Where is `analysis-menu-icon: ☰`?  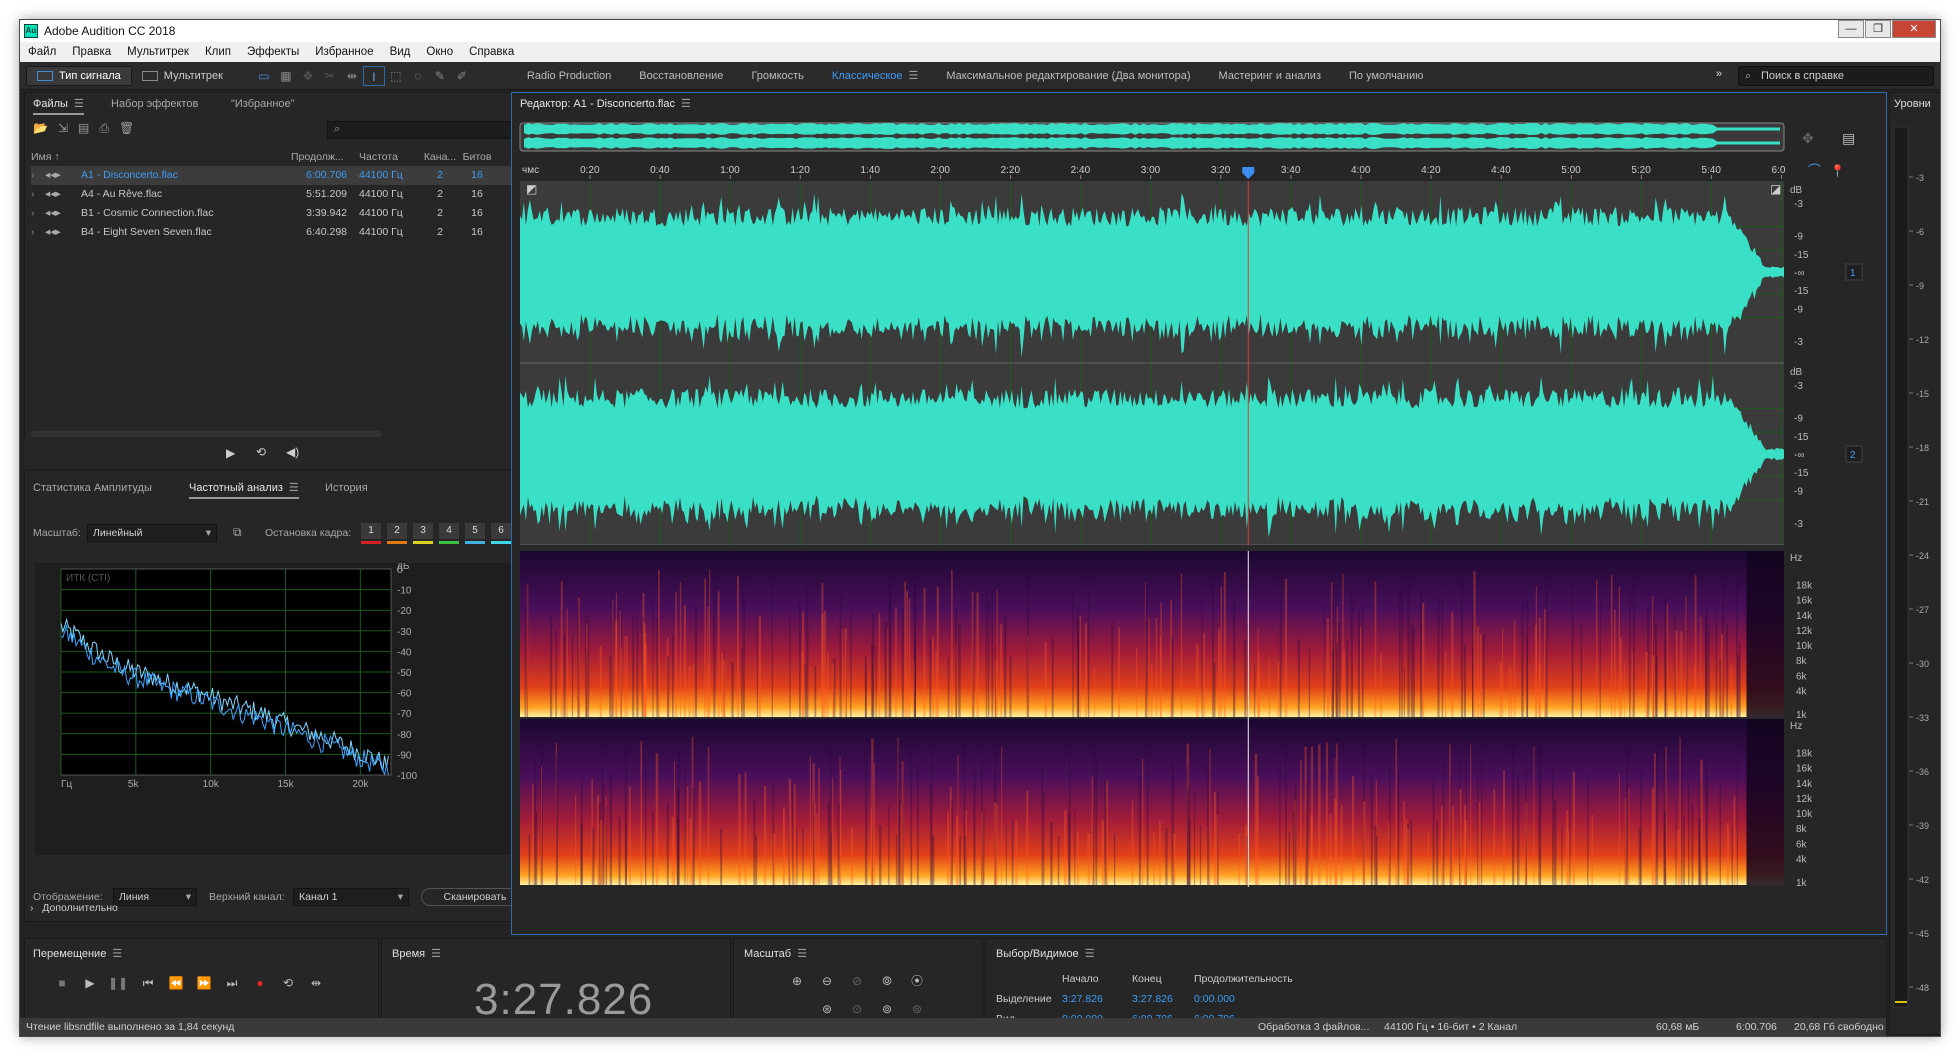
analysis-menu-icon: ☰ is located at coordinates (294, 488).